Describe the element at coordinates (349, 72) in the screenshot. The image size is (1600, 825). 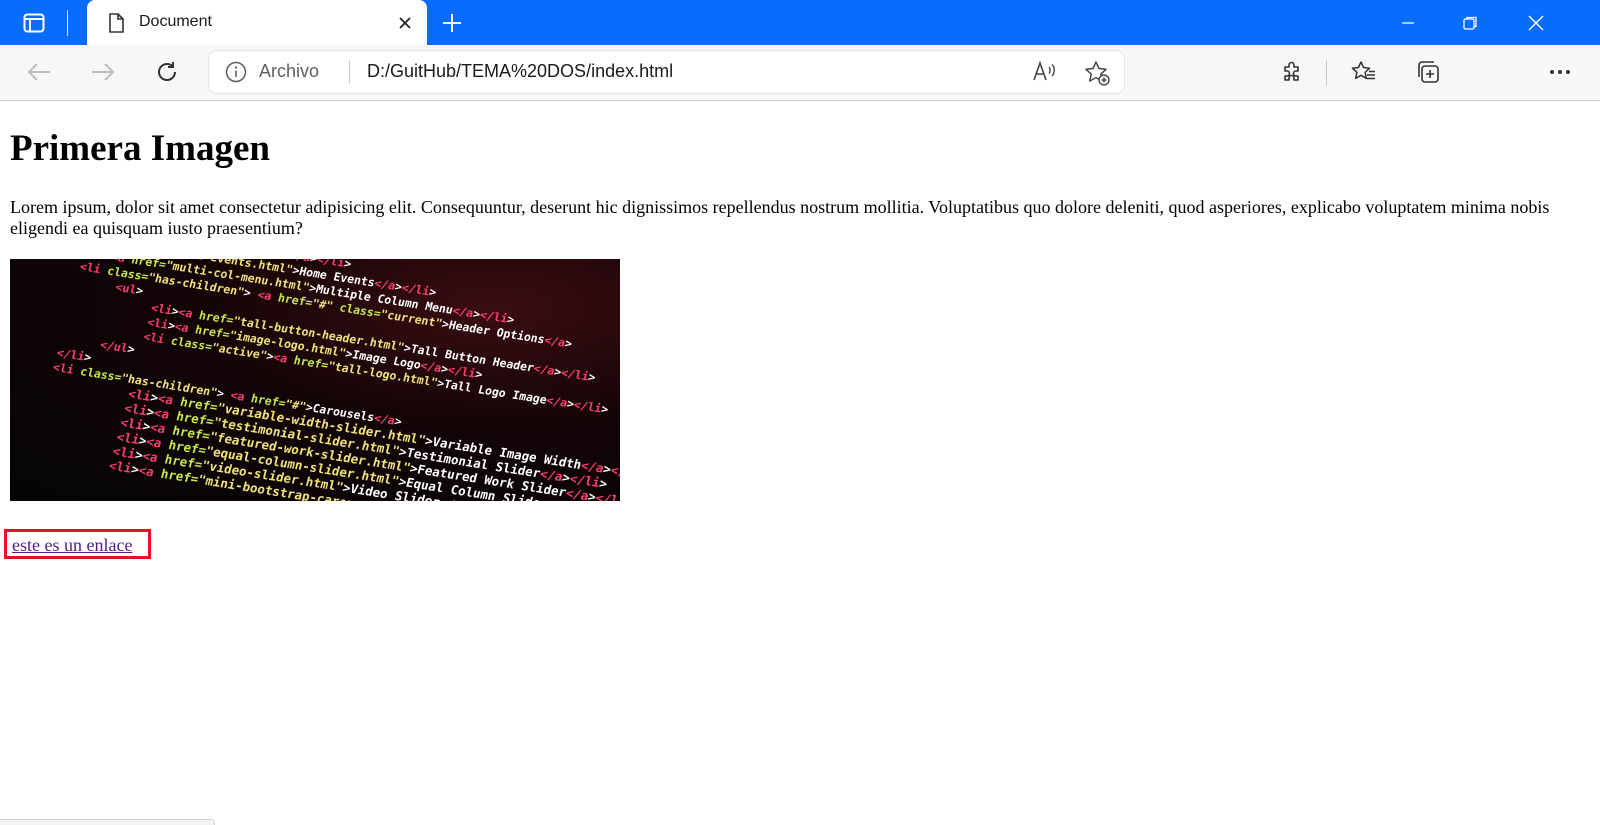
I see `address-divider` at that location.